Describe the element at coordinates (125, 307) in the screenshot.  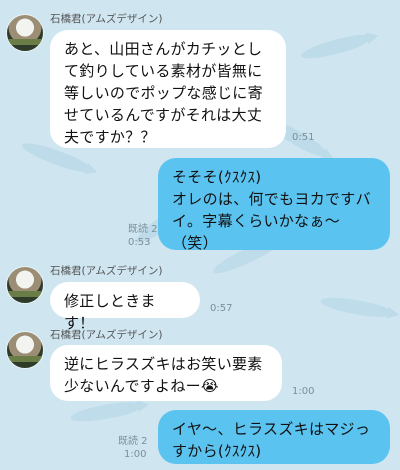
I see `message-bubble-incoming: 修正しときます！` at that location.